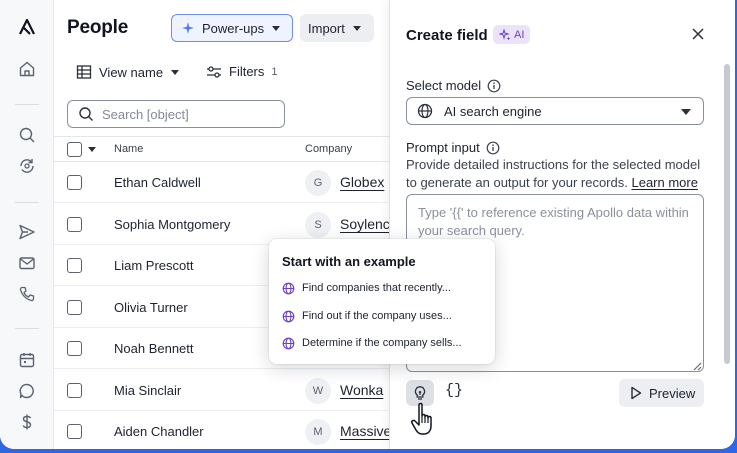 This screenshot has width=737, height=453. I want to click on company-link: Soylenc, so click(365, 224).